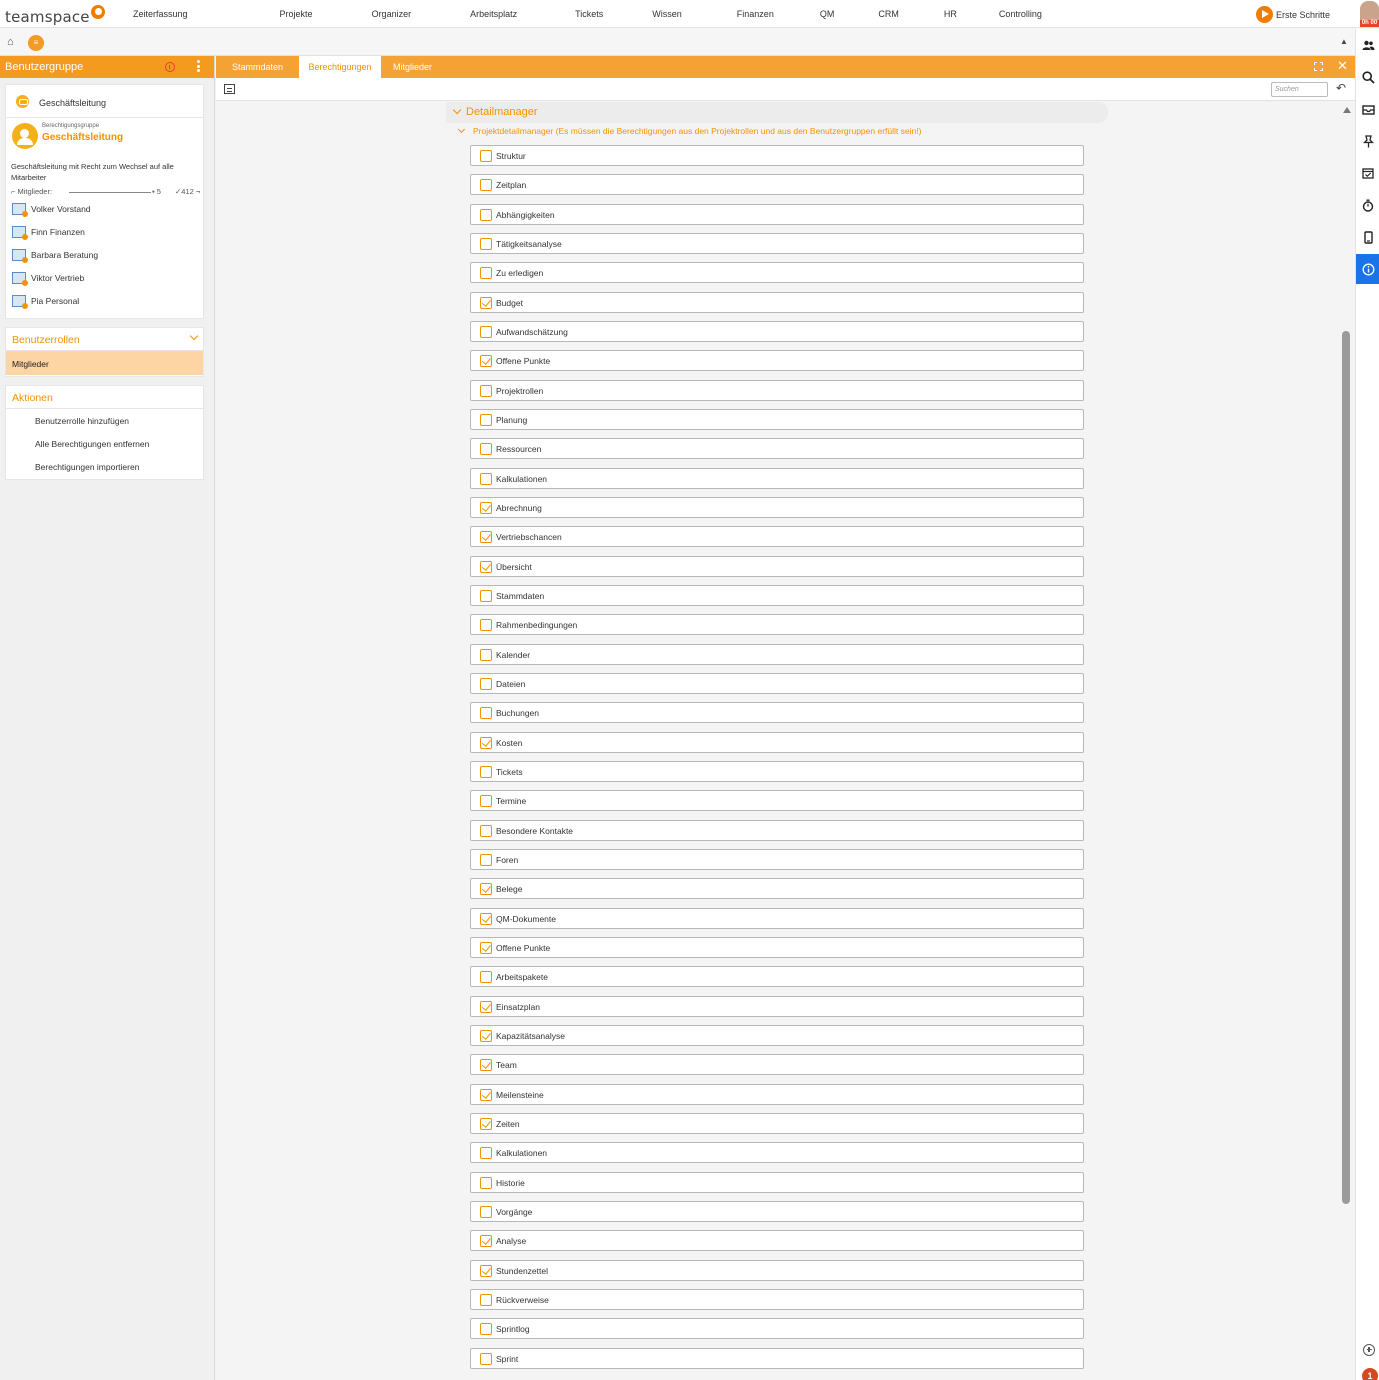  What do you see at coordinates (1367, 173) in the screenshot?
I see `calendar-check-icon` at bounding box center [1367, 173].